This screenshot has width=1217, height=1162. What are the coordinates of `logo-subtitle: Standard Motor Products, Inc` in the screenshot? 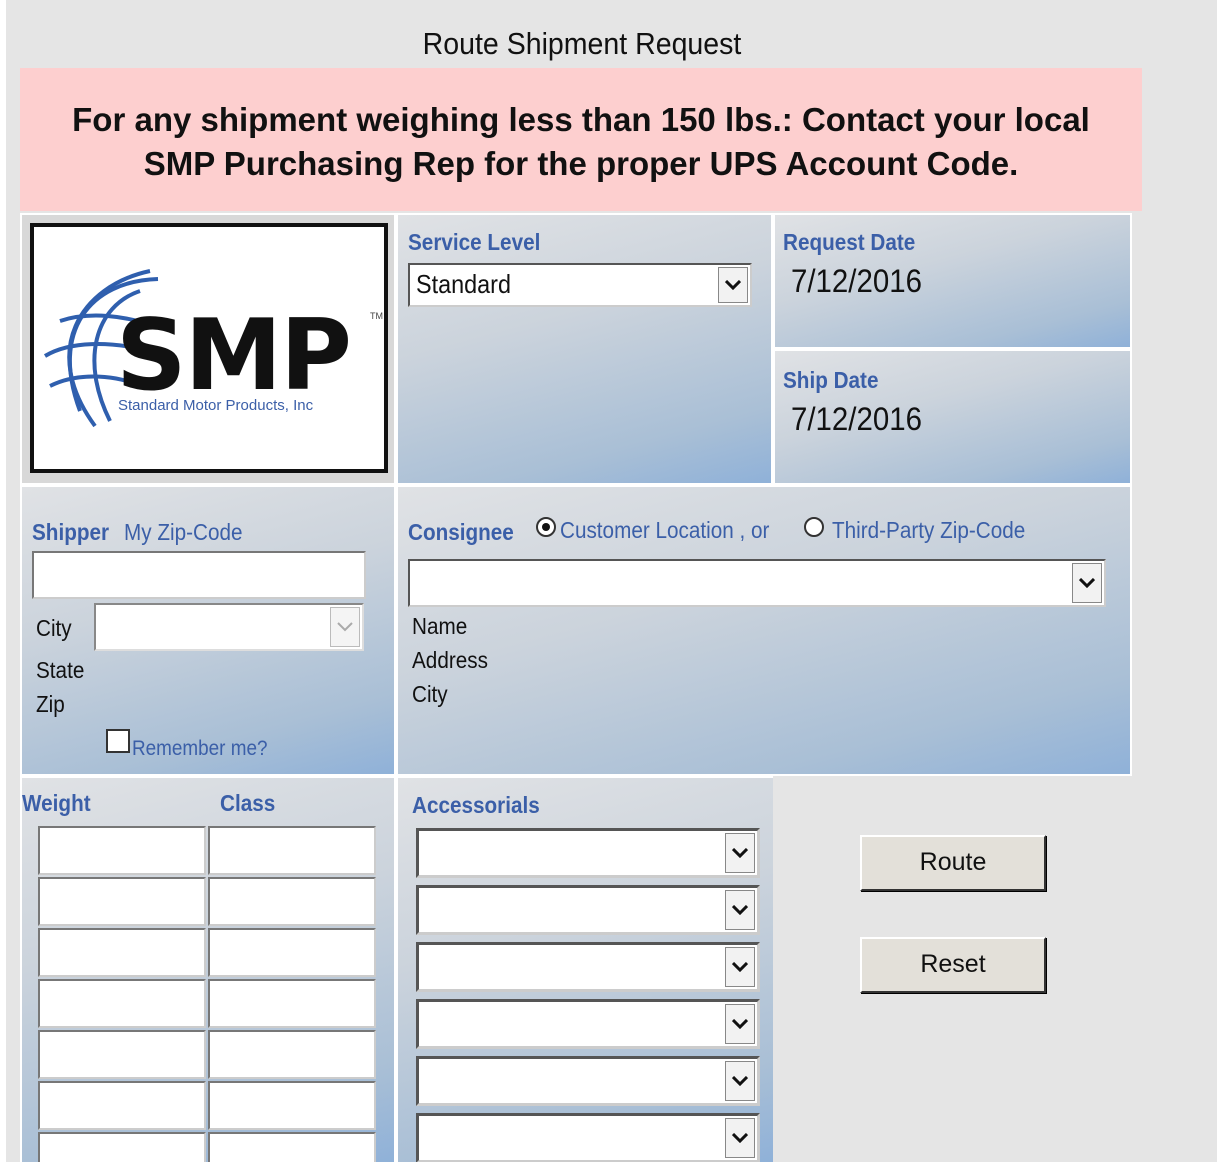 It's located at (216, 405).